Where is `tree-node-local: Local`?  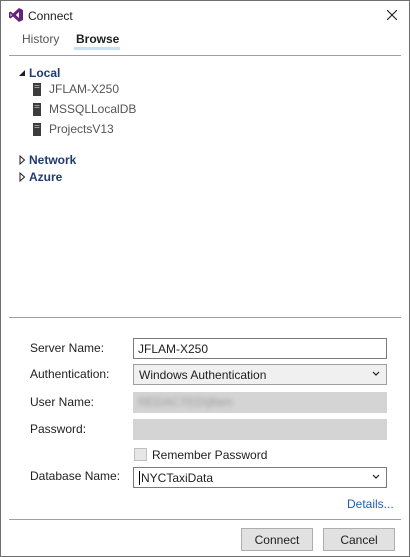 tree-node-local: Local is located at coordinates (38, 73).